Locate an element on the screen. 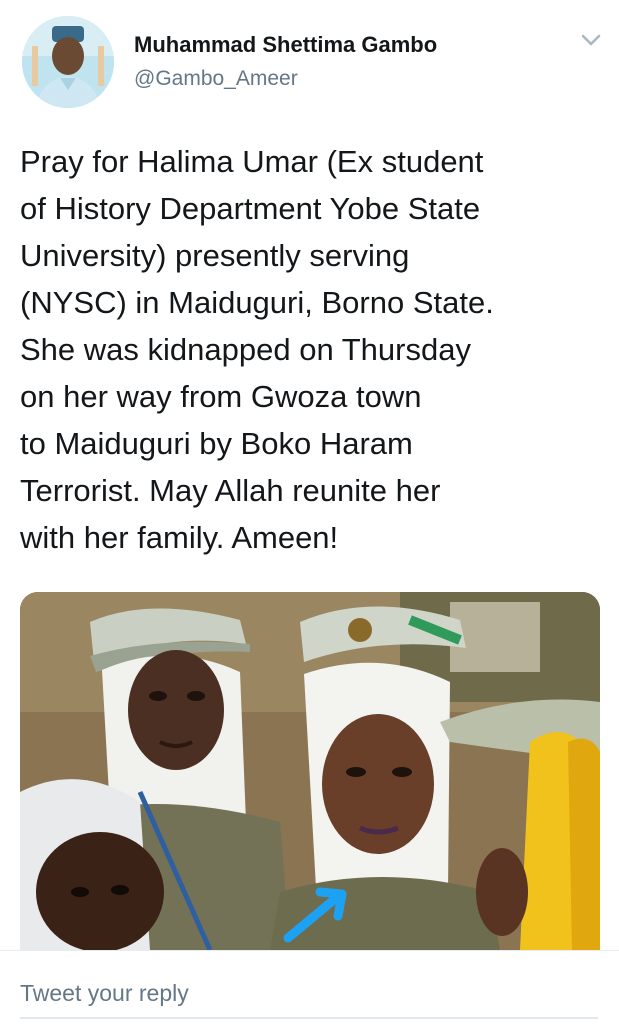 The image size is (619, 1024). user-info: Muhammad Shettima Gambo @Gambo_Ameer is located at coordinates (285, 62).